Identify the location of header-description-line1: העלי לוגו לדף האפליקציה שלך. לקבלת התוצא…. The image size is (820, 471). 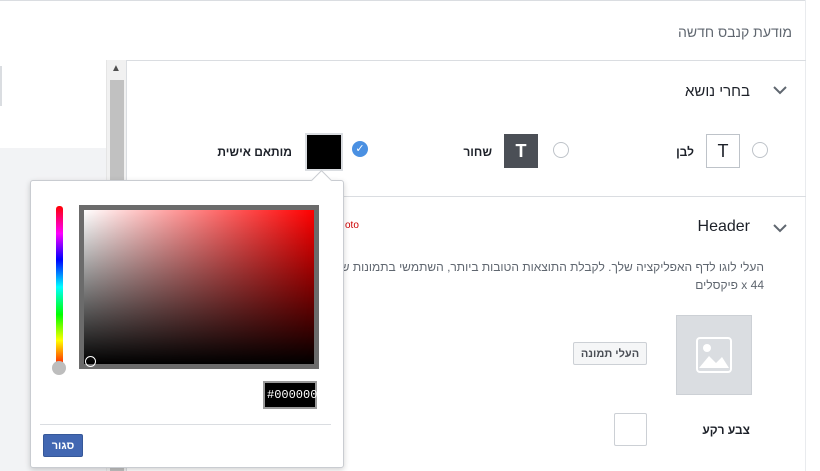
(549, 267).